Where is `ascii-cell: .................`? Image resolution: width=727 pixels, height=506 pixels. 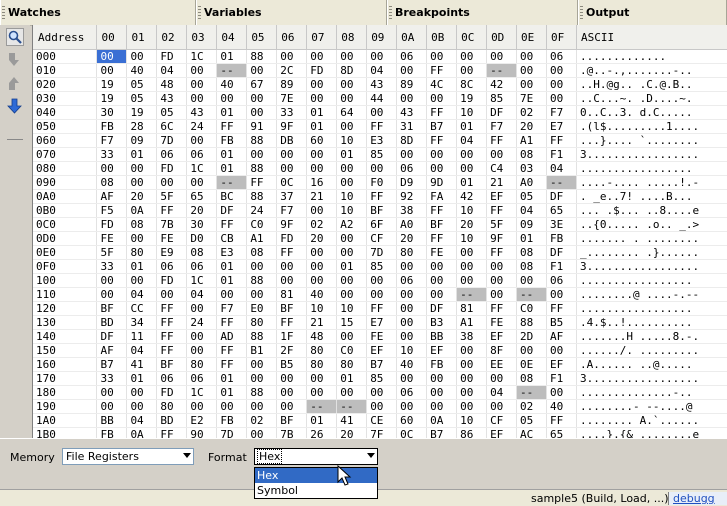
ascii-cell: ................. is located at coordinates (651, 280).